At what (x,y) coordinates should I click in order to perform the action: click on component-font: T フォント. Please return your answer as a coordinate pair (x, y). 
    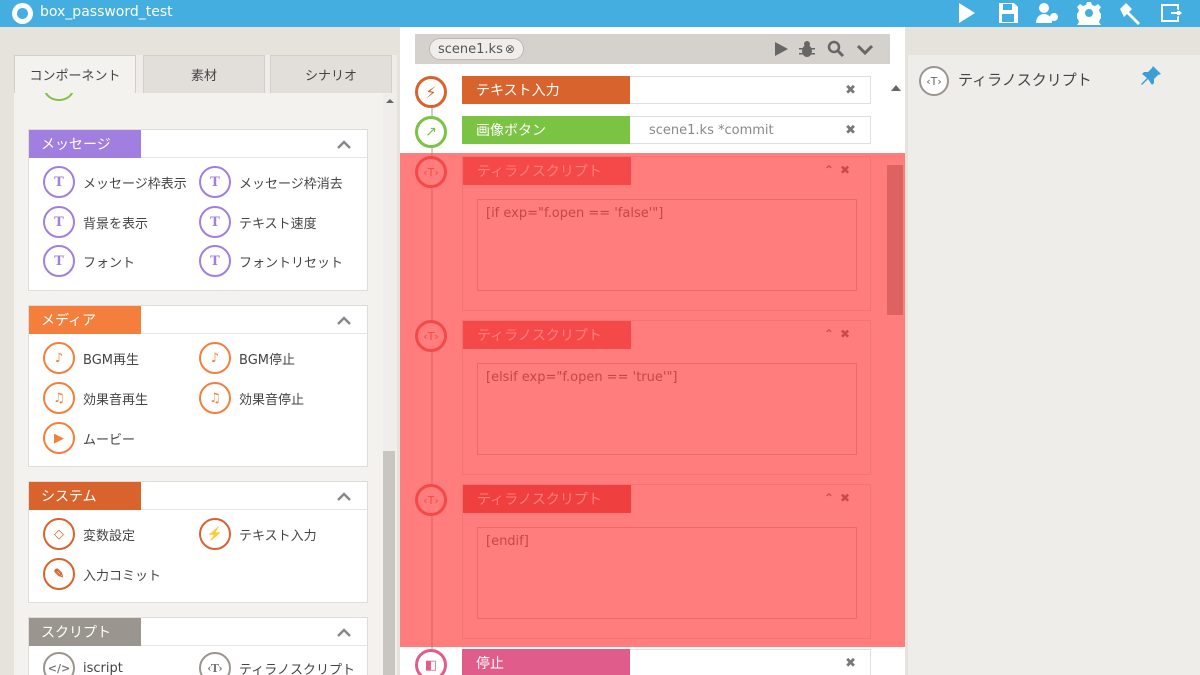
    Looking at the image, I should click on (89, 261).